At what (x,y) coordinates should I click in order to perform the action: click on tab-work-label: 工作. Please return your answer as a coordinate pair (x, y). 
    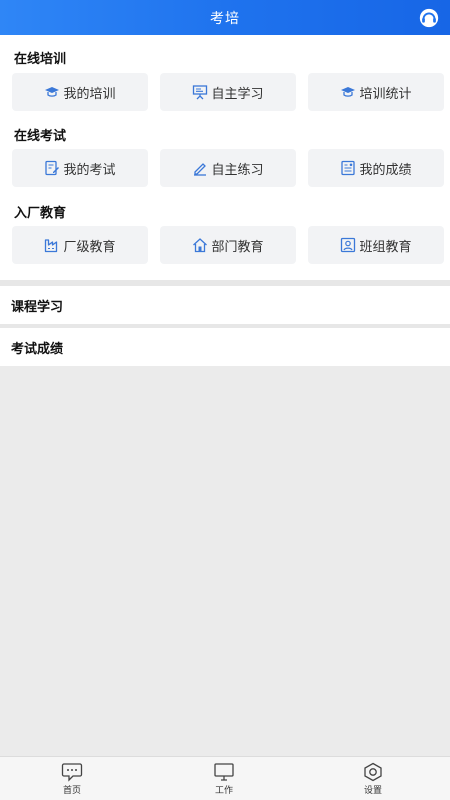
    Looking at the image, I should click on (223, 791).